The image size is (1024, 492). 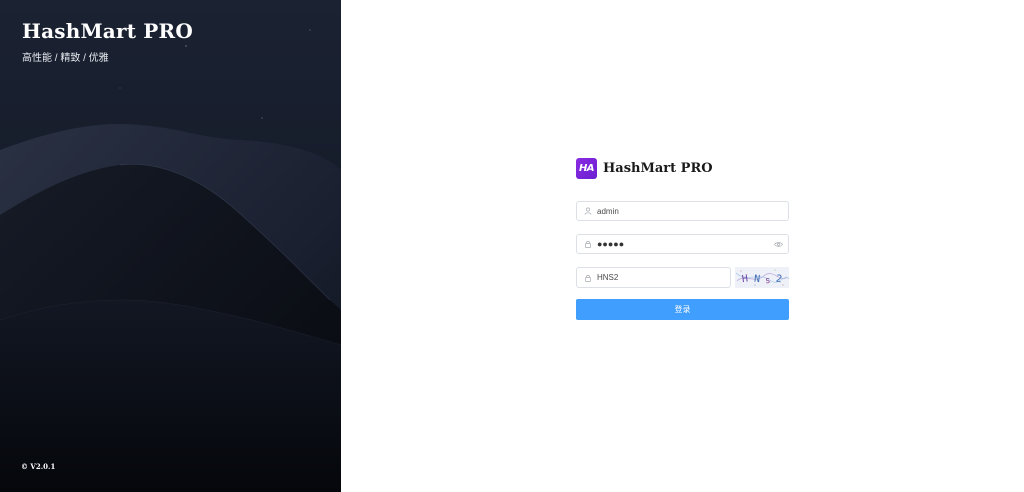 What do you see at coordinates (756, 280) in the screenshot?
I see `captcha-char: N` at bounding box center [756, 280].